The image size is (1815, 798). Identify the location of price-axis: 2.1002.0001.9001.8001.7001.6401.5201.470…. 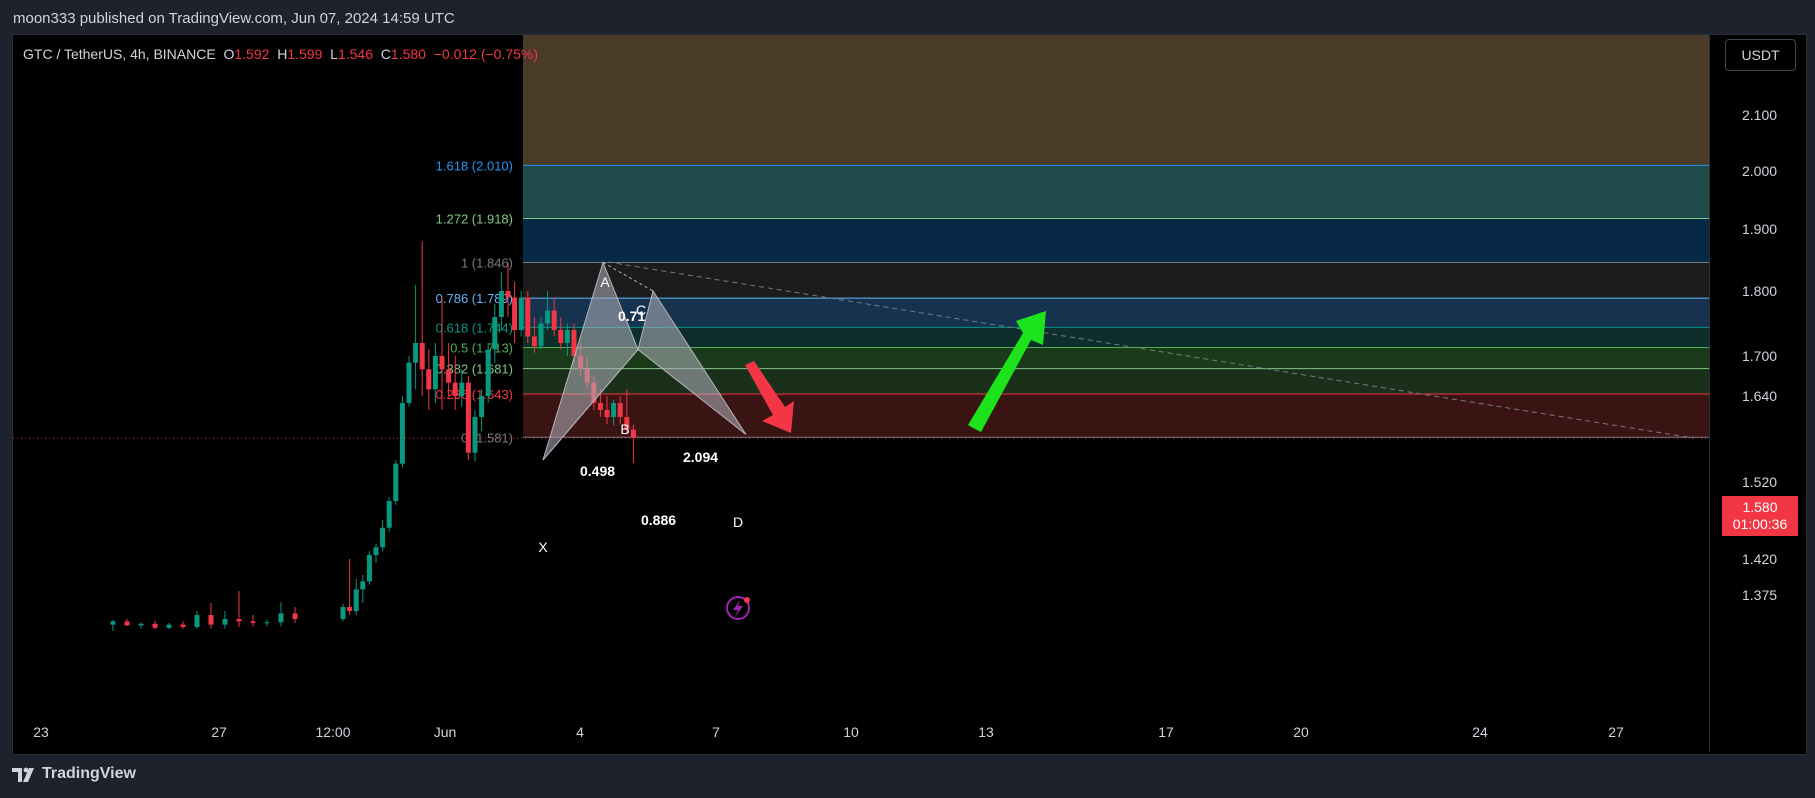
(1757, 393).